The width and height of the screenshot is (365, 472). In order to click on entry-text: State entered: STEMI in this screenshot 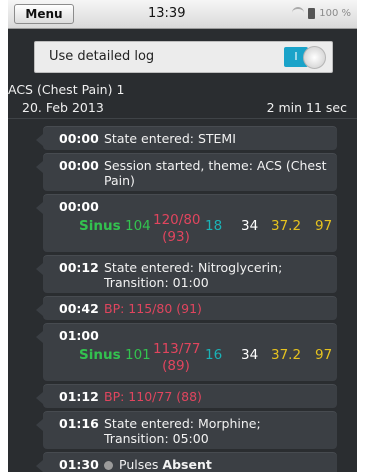, I will do `click(170, 138)`.